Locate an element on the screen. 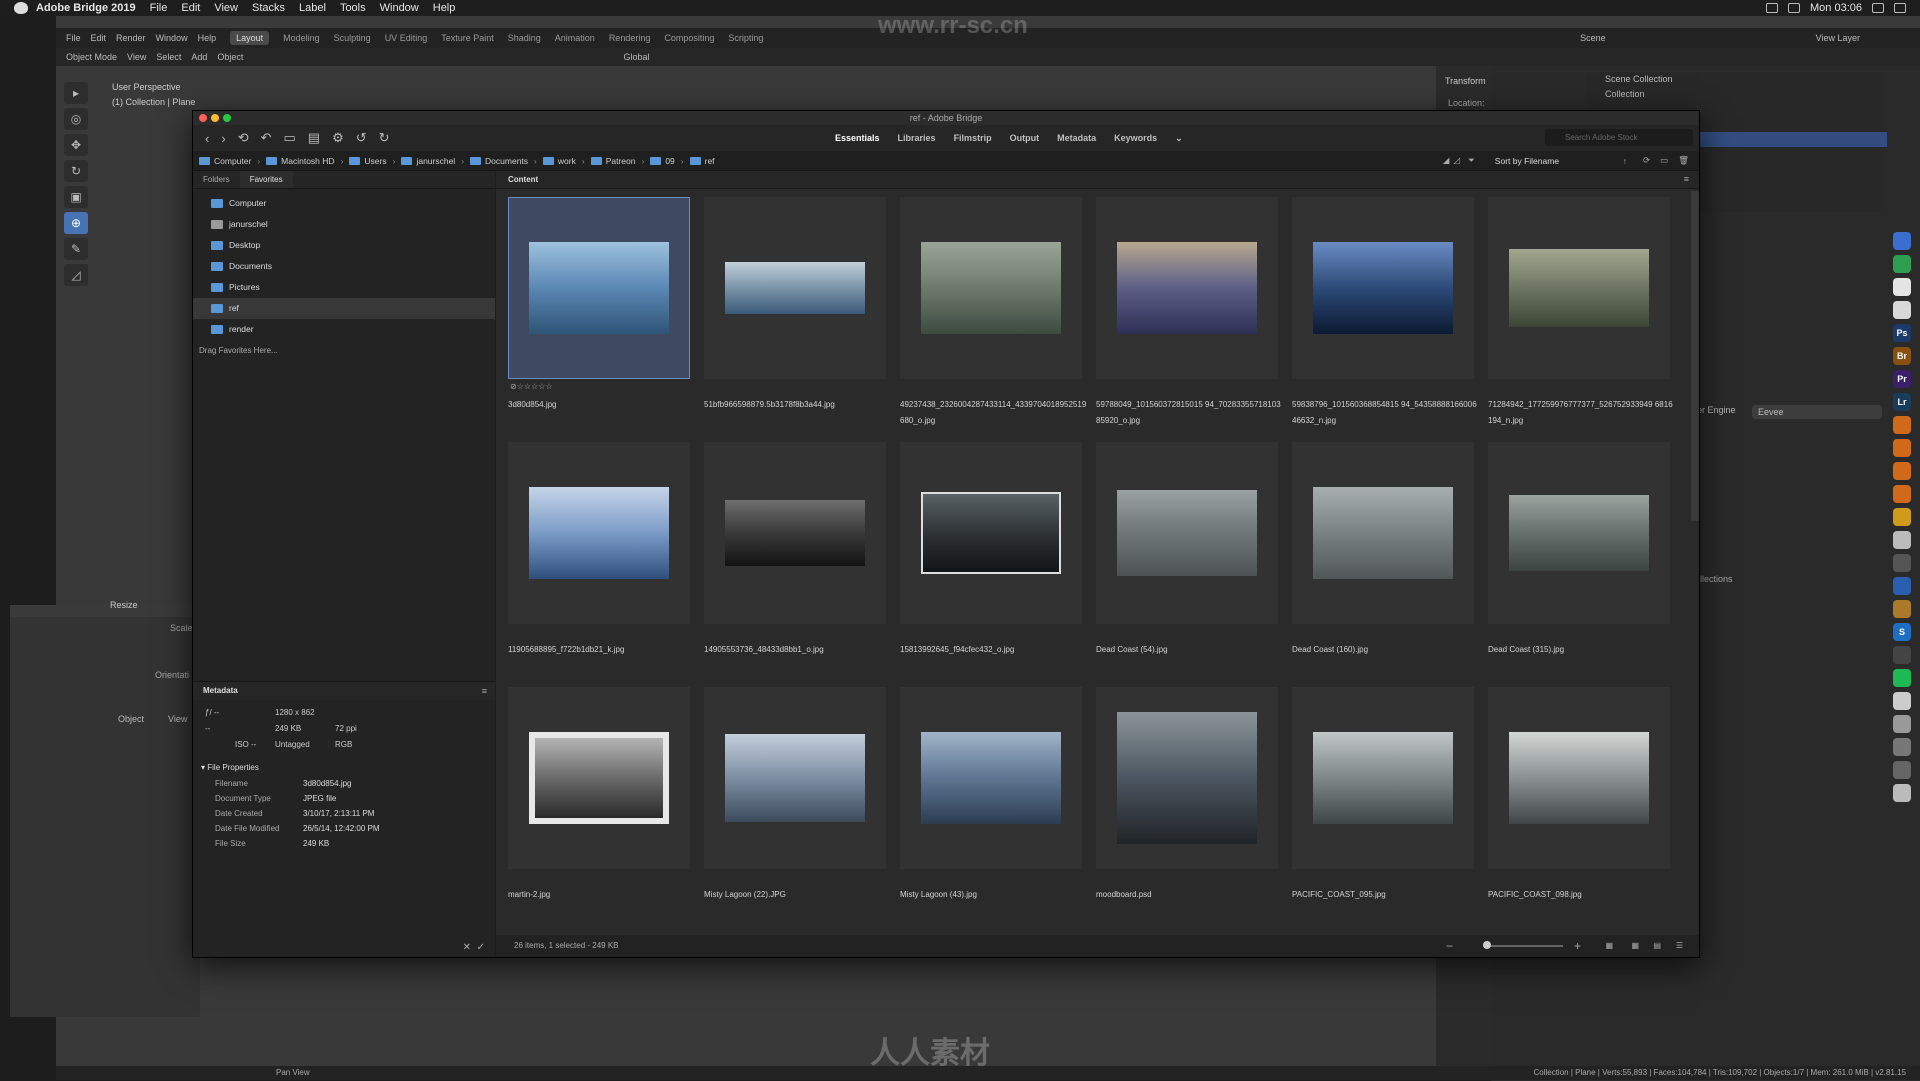 This screenshot has width=1920, height=1081. open-icon: ⚙ is located at coordinates (338, 138).